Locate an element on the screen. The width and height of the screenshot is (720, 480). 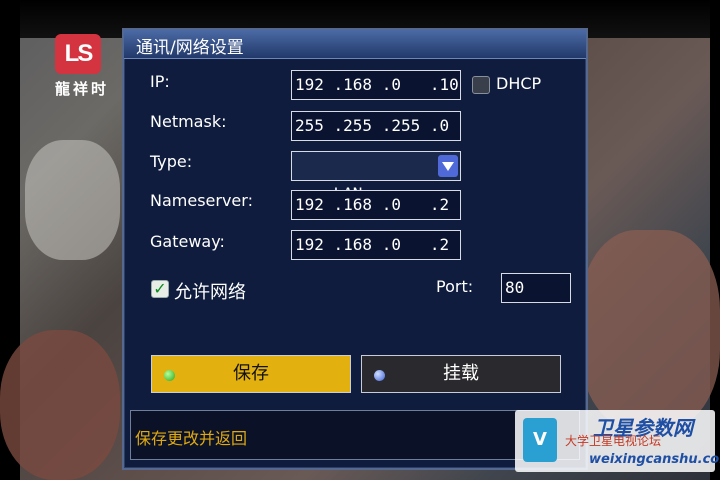
allow-network-label: 允许网络 is located at coordinates (210, 292).